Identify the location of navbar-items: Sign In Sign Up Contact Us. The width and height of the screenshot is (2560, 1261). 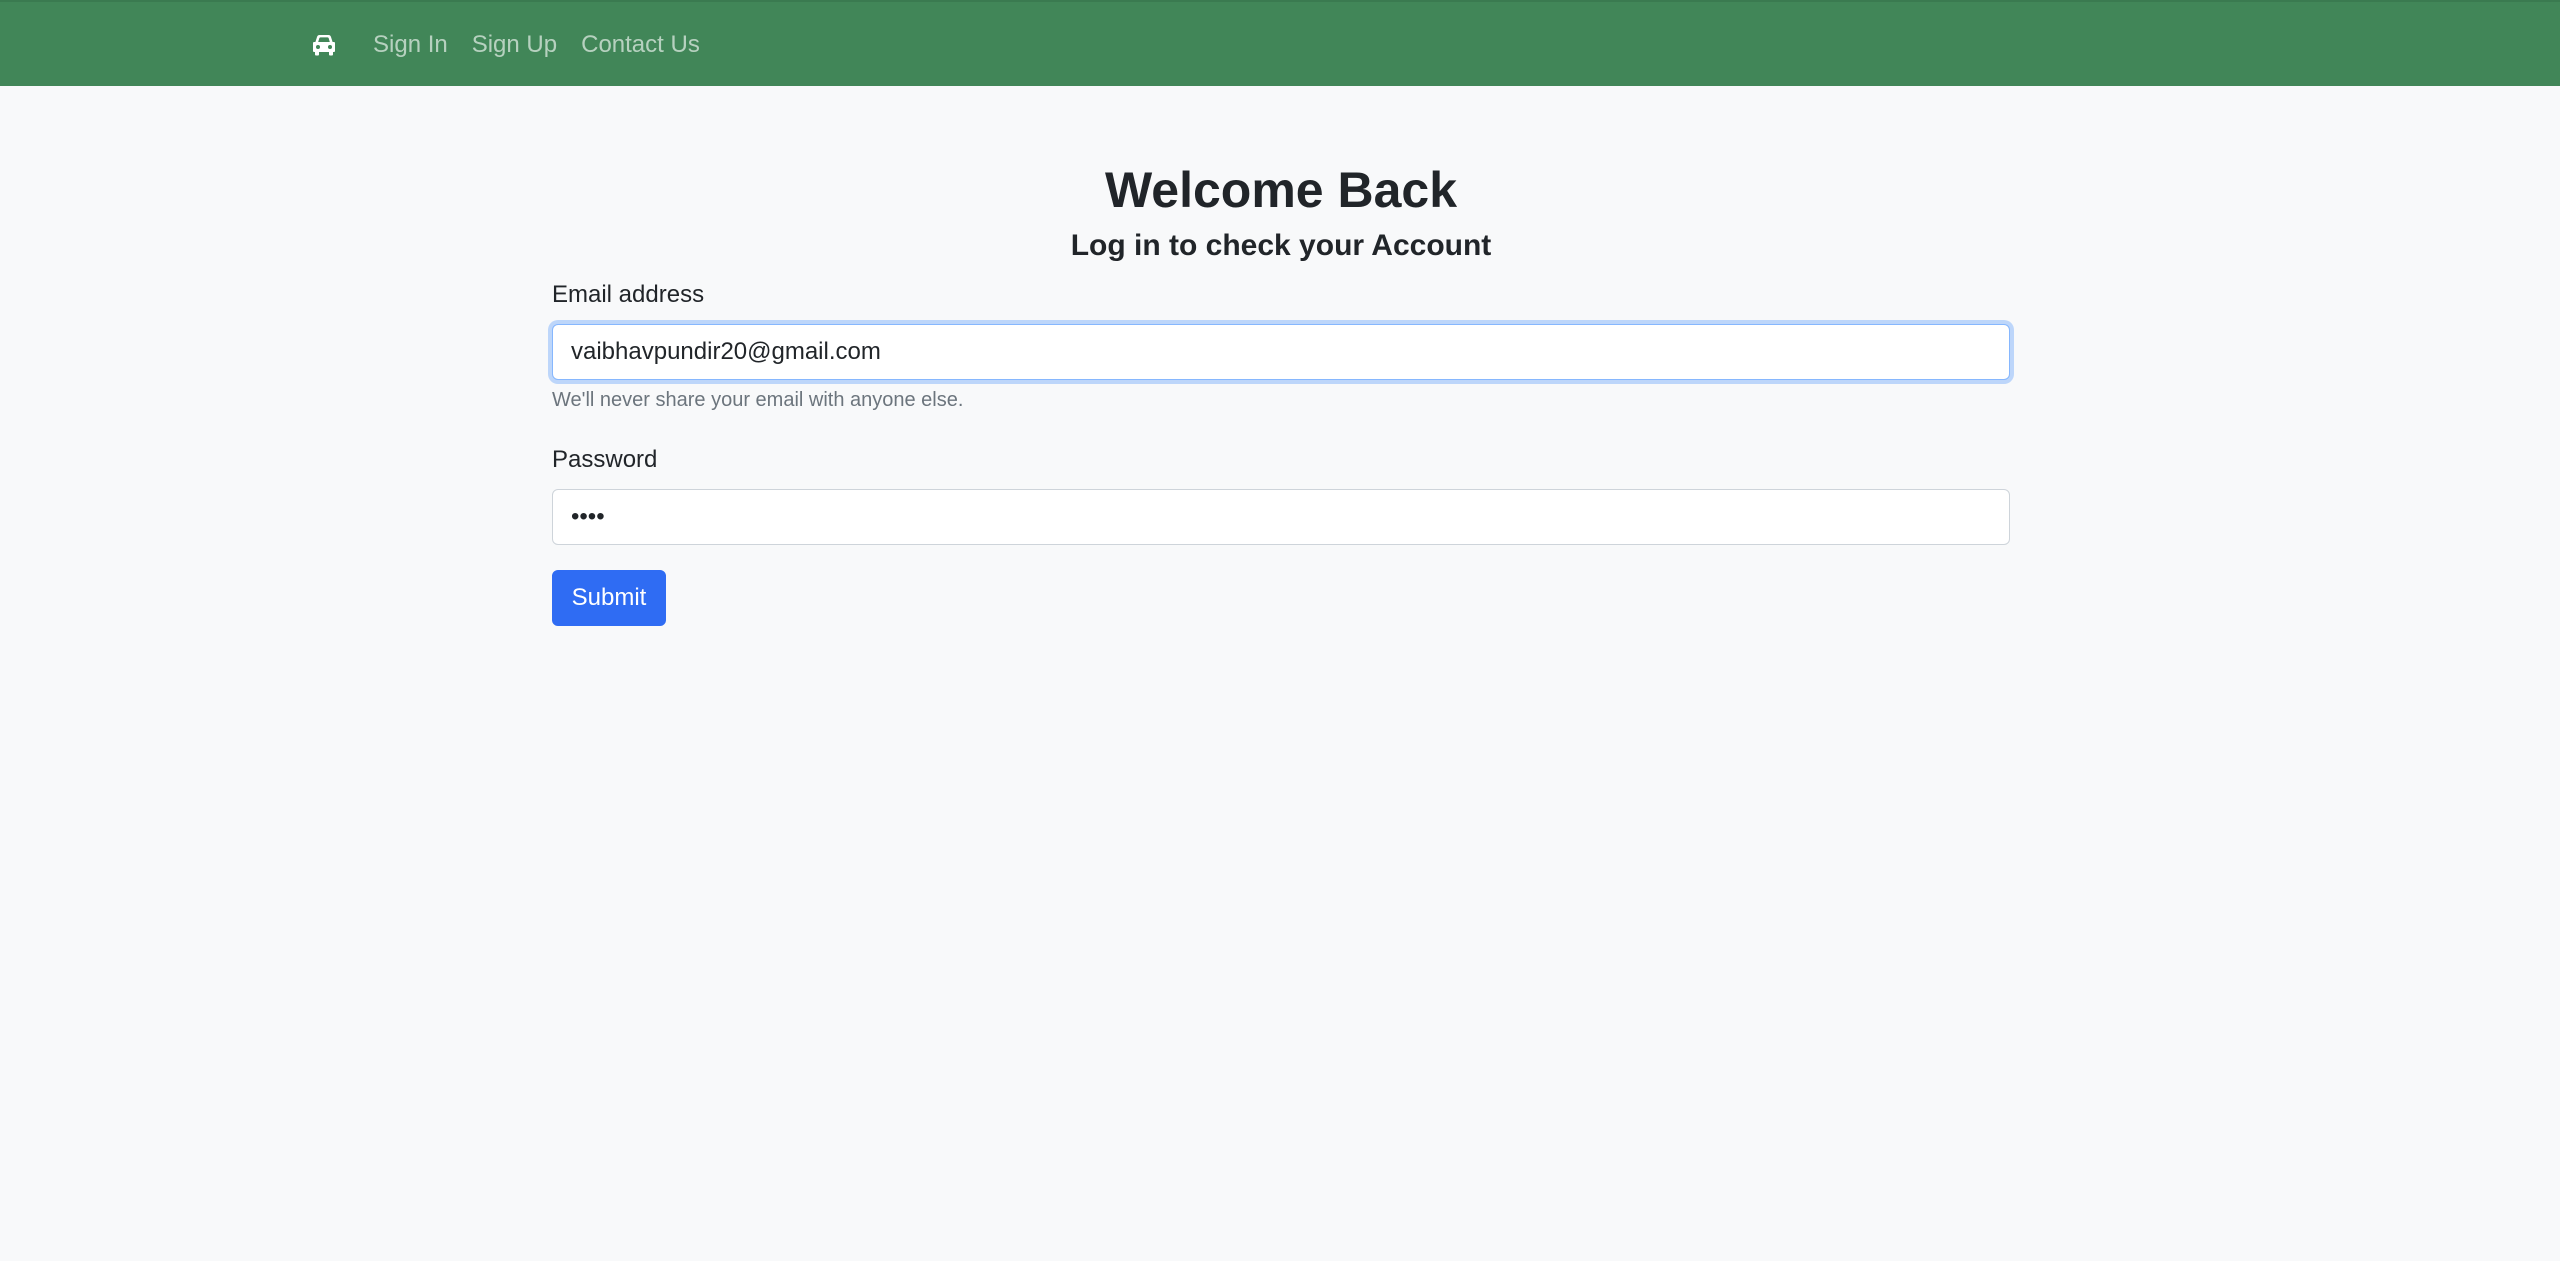
(517, 45).